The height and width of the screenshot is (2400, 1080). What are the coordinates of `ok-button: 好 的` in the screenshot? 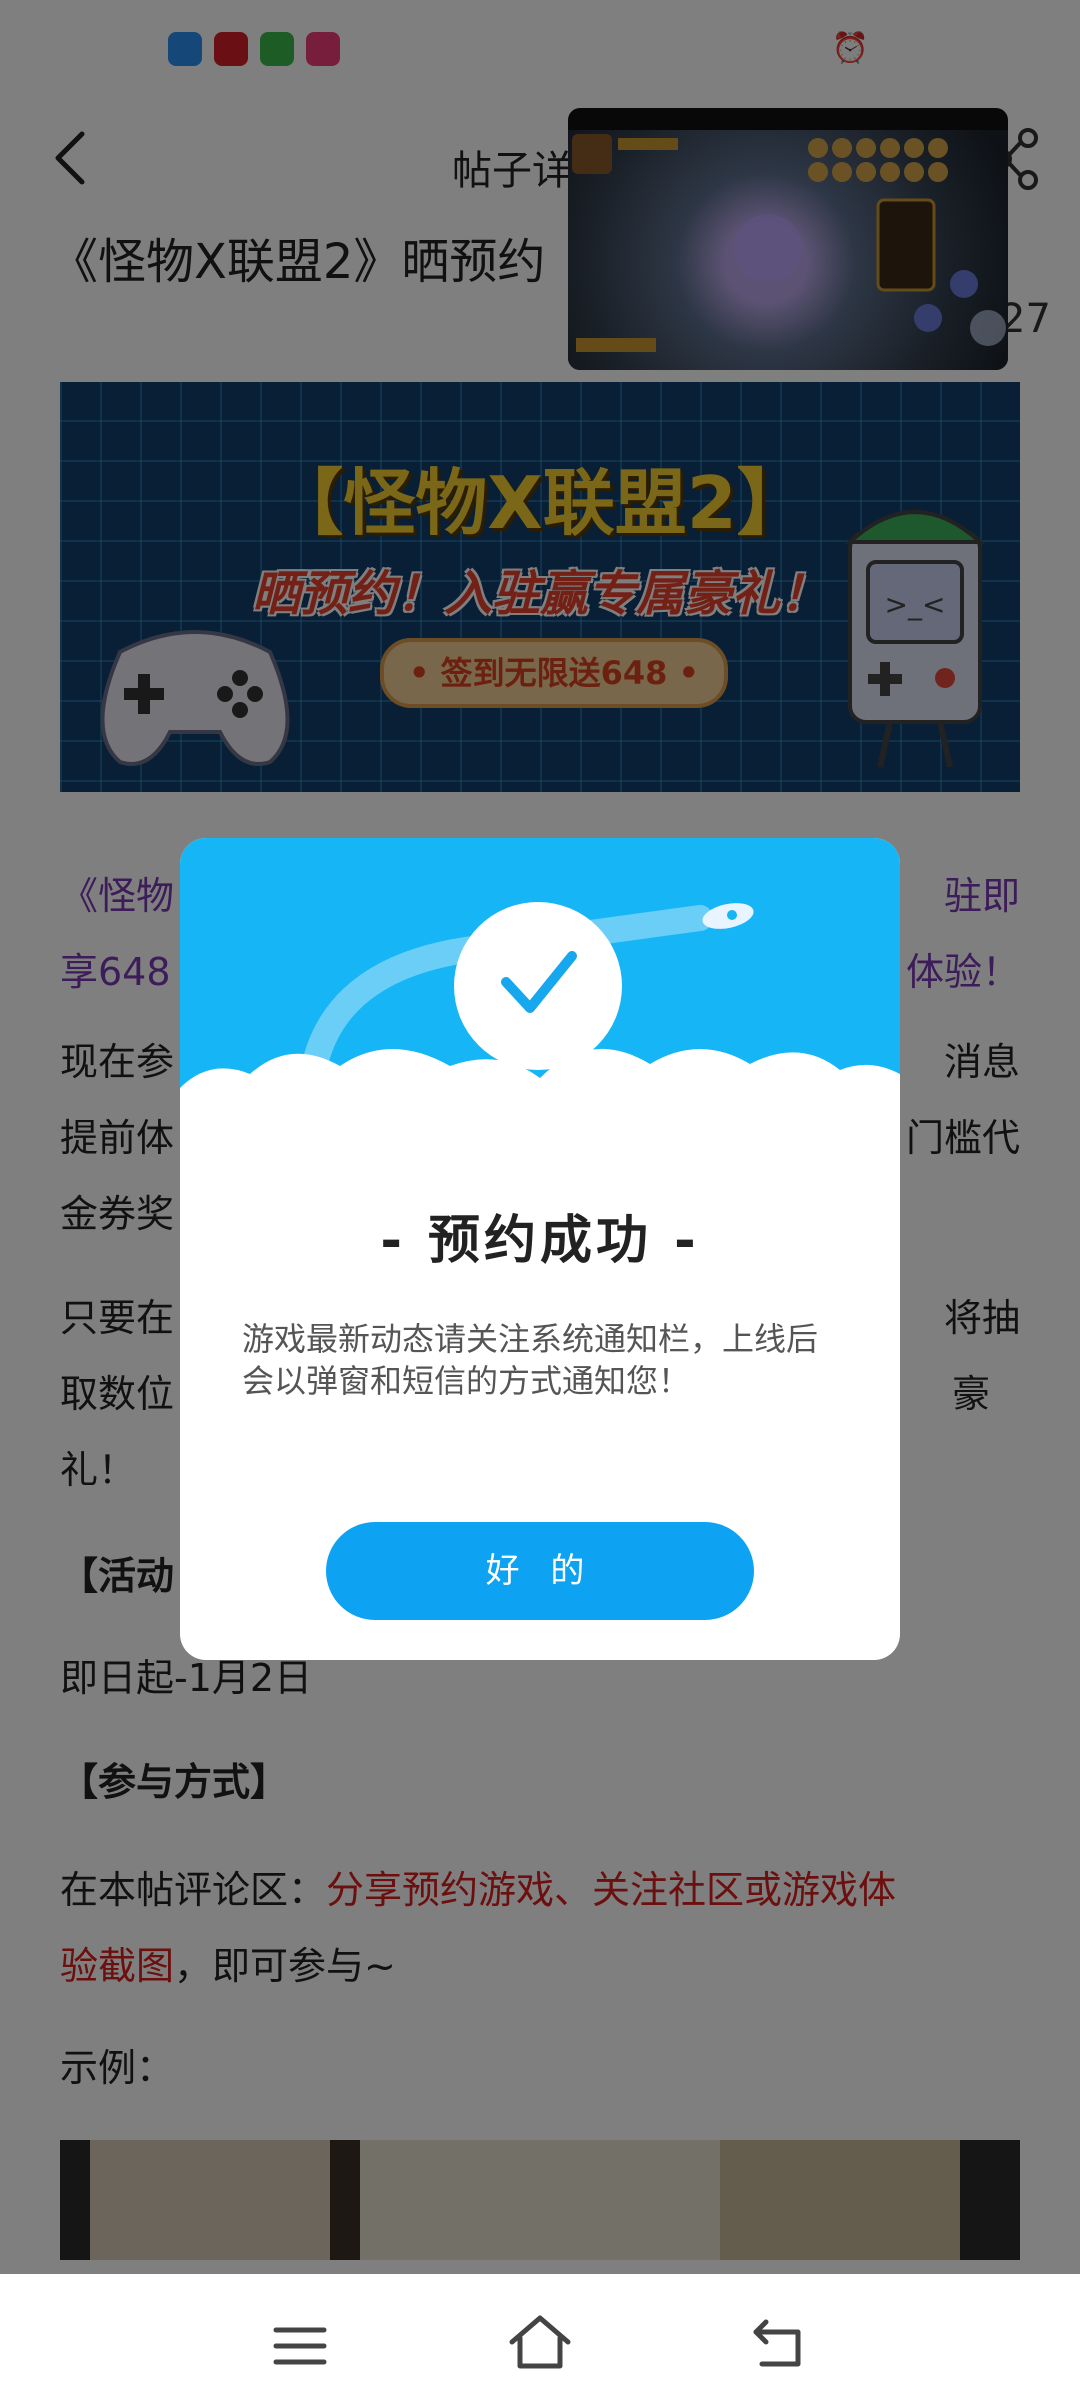 It's located at (540, 1571).